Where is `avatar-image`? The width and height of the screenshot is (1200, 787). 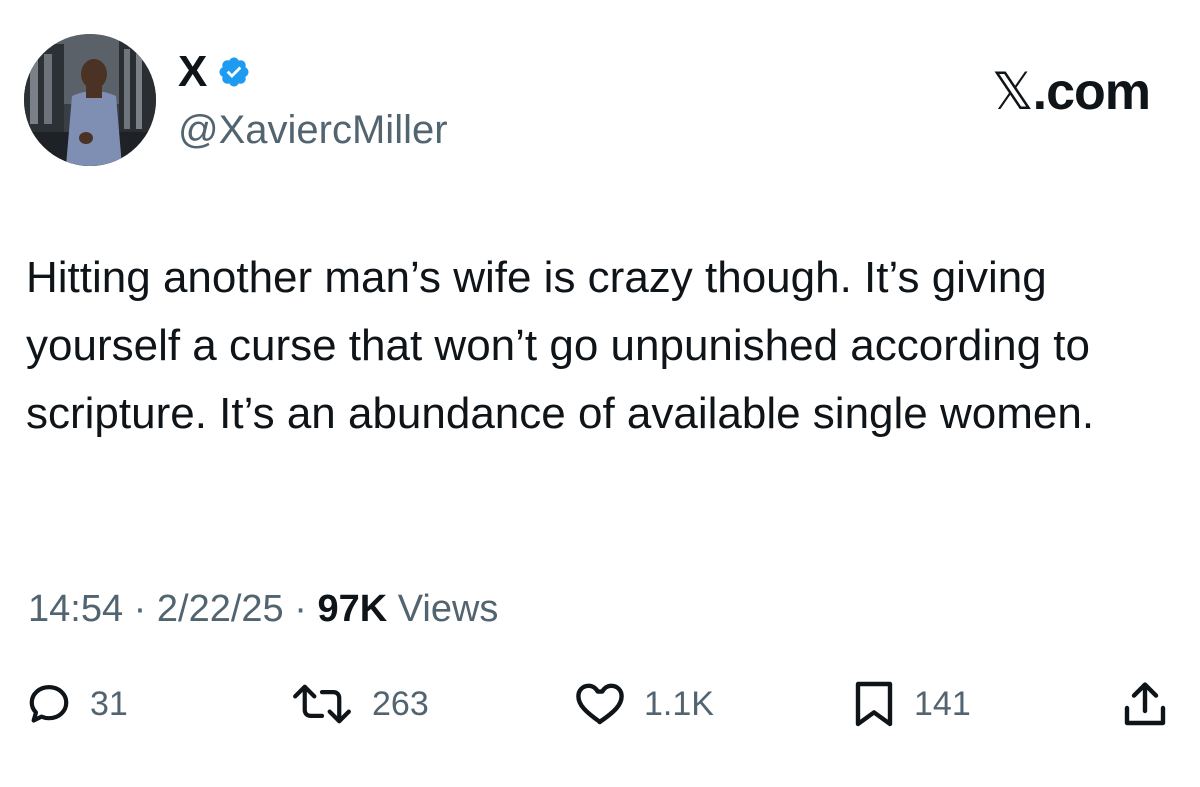 avatar-image is located at coordinates (90, 100).